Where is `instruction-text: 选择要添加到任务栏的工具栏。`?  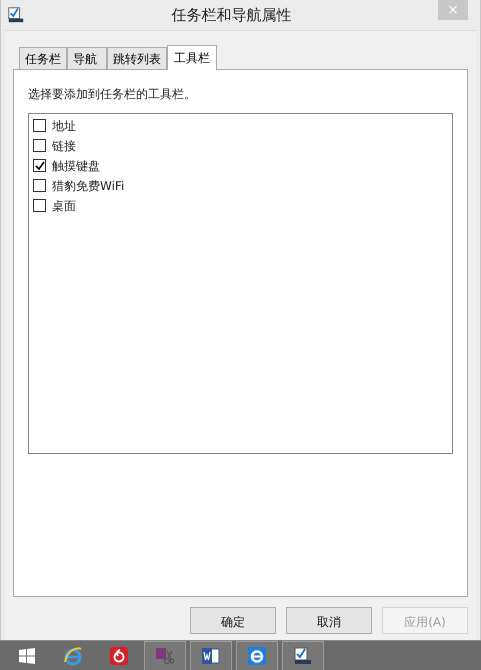
instruction-text: 选择要添加到任务栏的工具栏。 is located at coordinates (112, 94).